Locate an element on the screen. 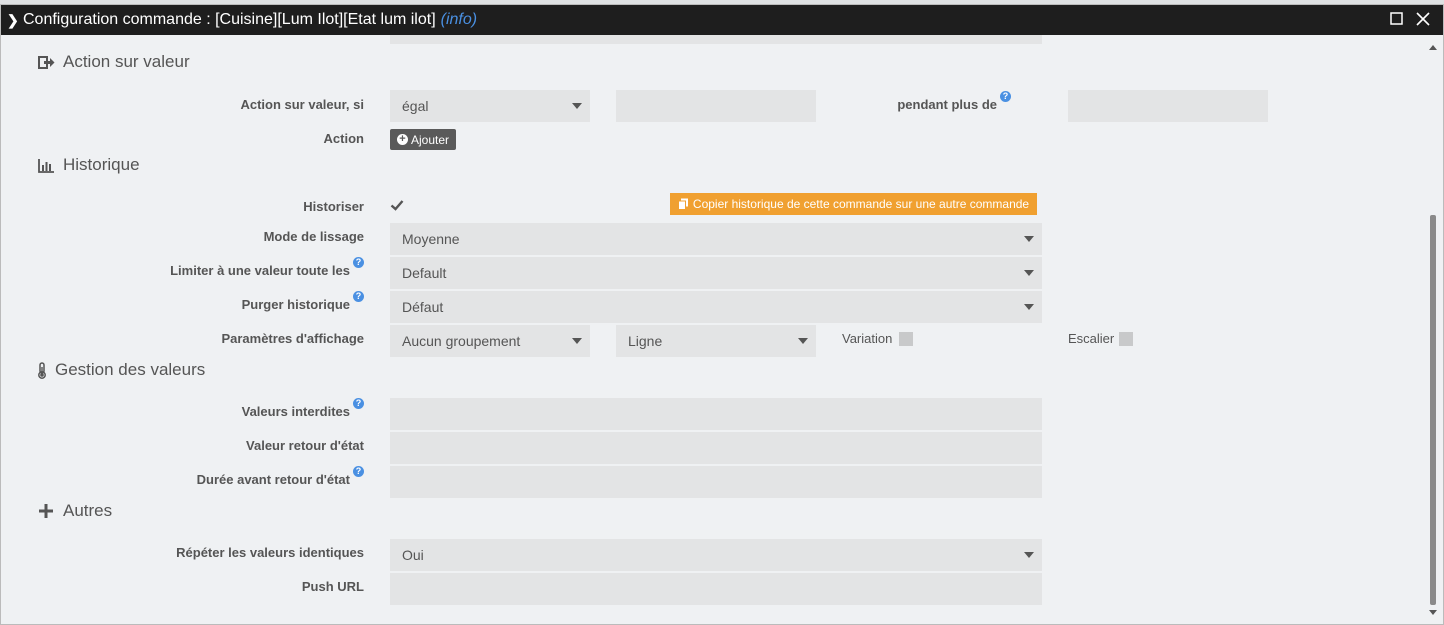 This screenshot has width=1444, height=625. label-limiter-text: Limiter à une valeur toute les is located at coordinates (260, 270).